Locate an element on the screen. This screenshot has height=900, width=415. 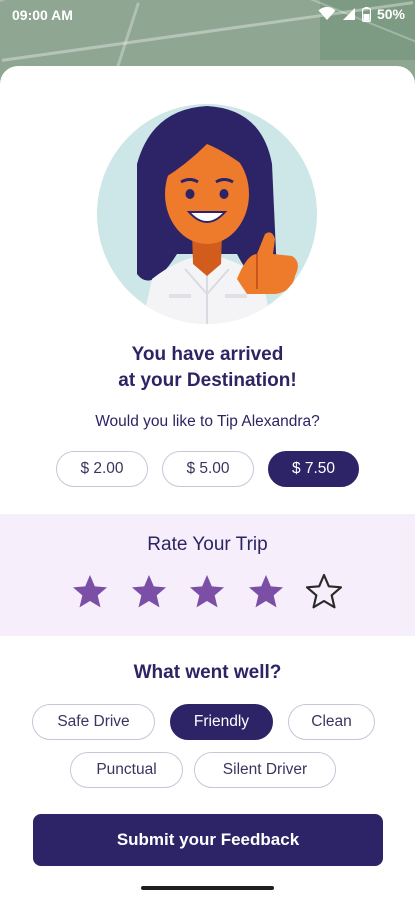
chip-safe-drive: Safe Drive is located at coordinates (93, 722).